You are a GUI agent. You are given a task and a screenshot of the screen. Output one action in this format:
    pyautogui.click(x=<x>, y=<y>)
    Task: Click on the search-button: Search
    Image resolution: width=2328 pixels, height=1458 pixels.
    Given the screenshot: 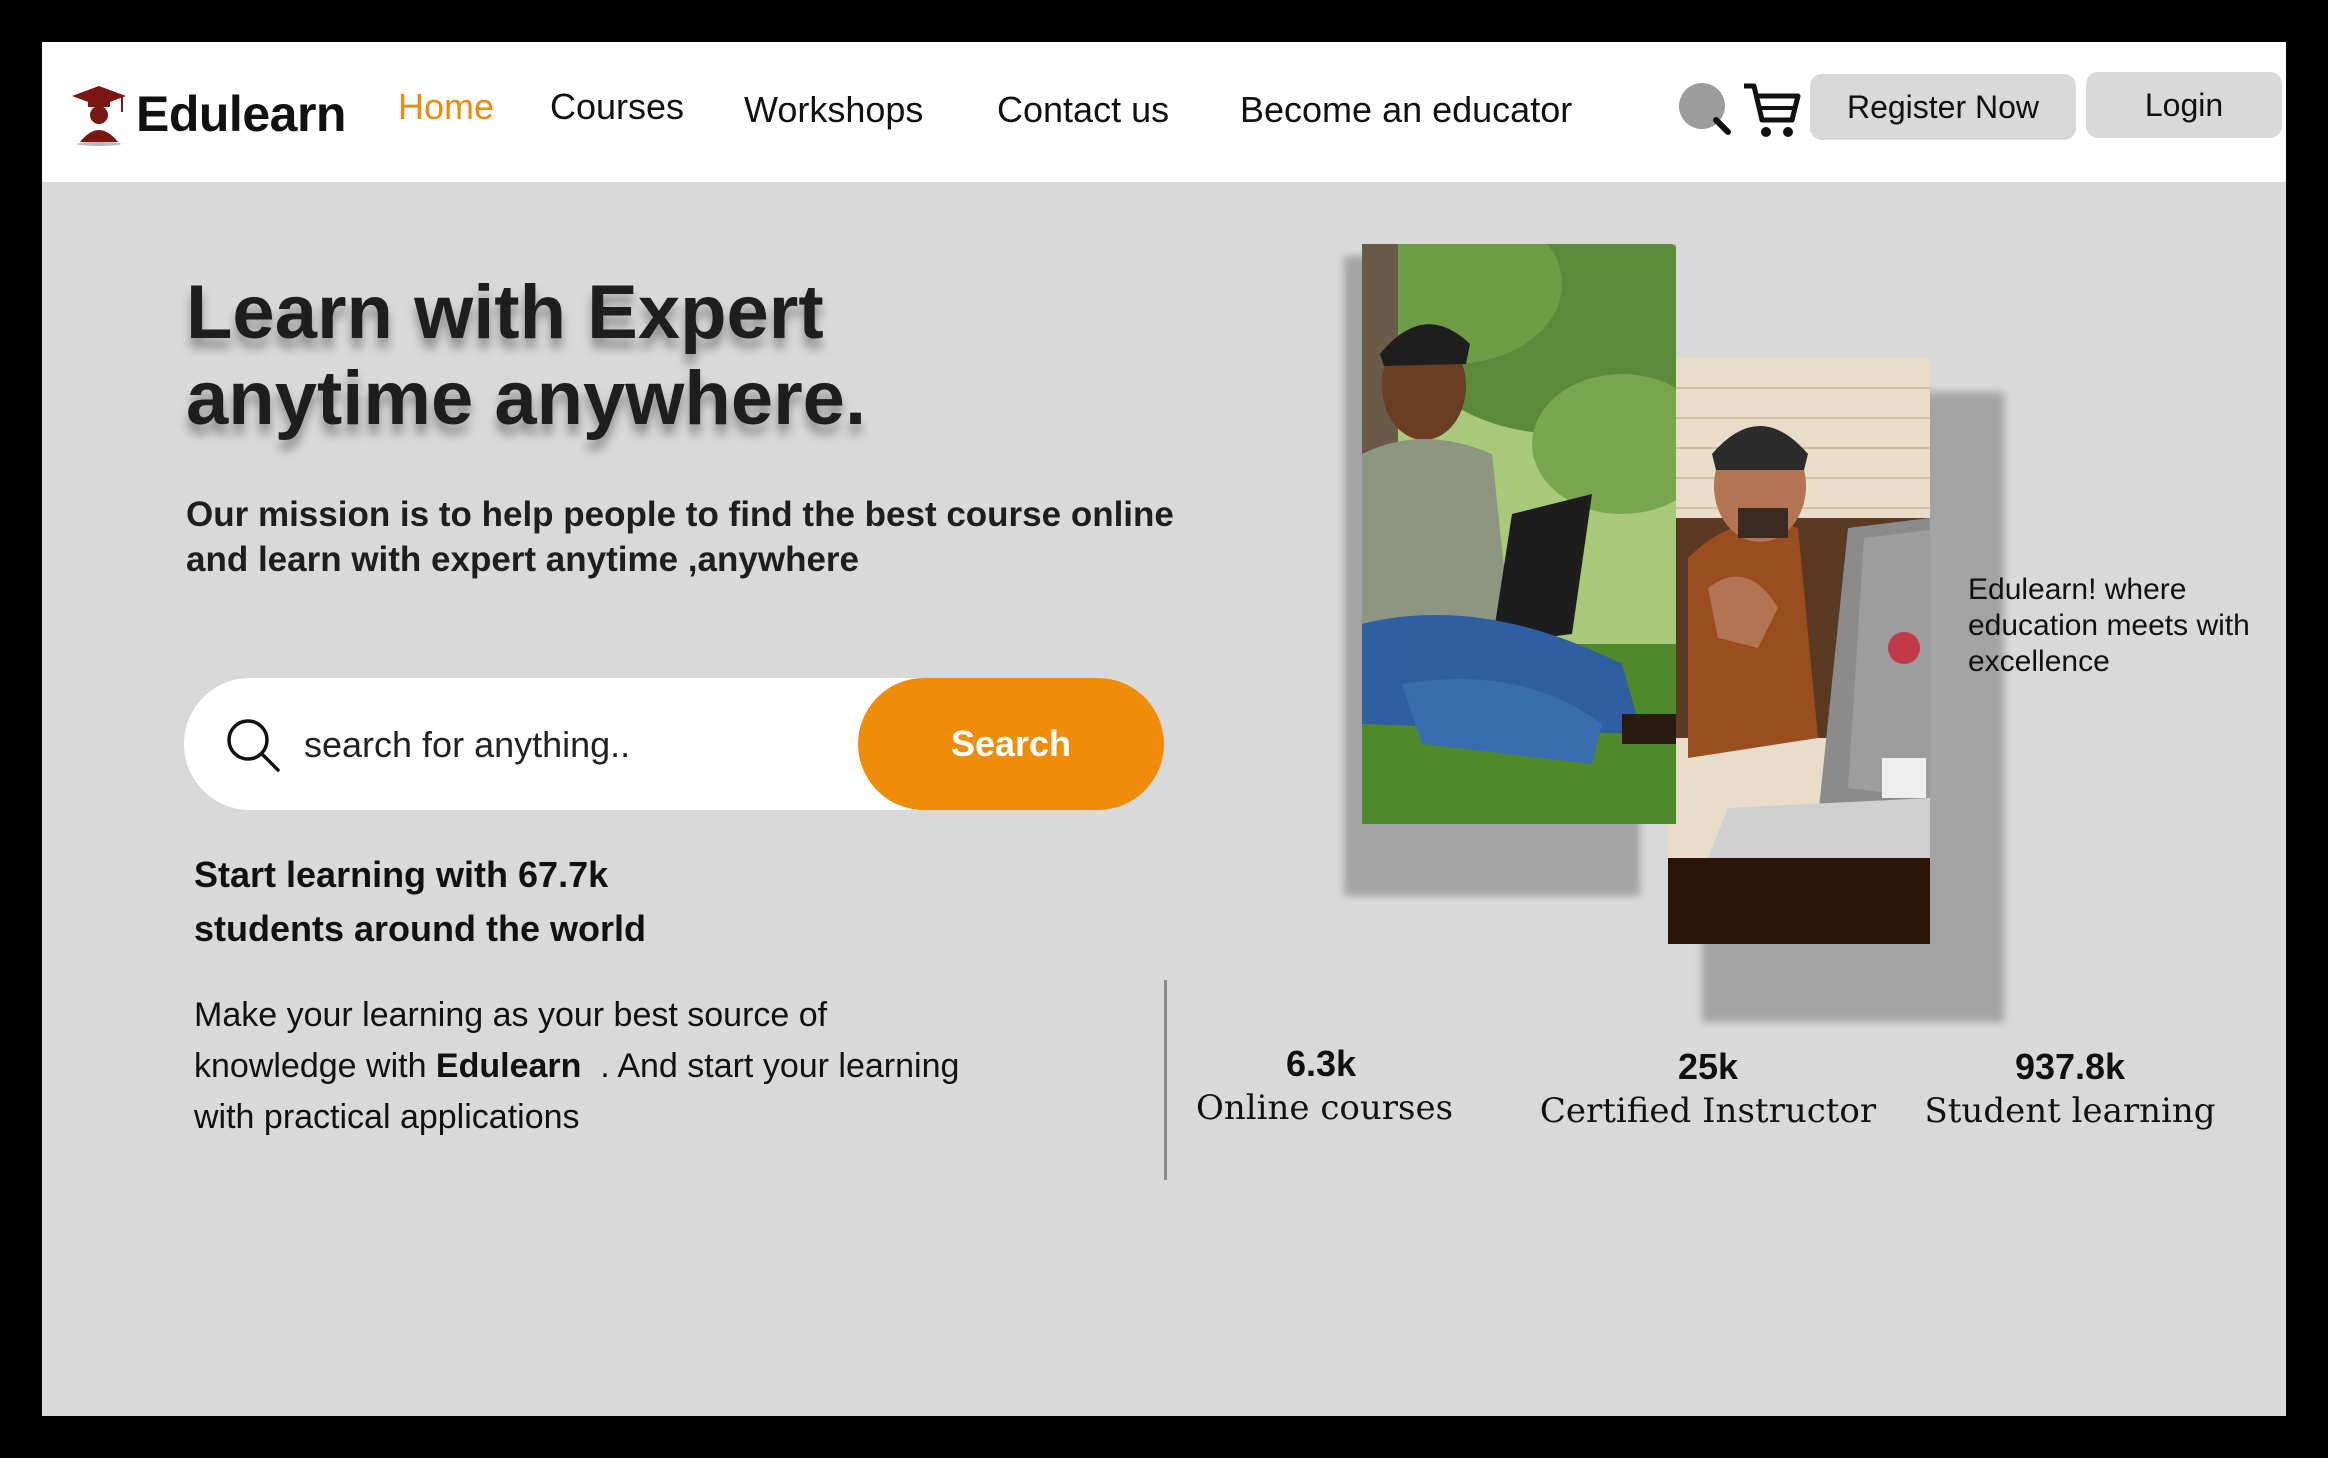 What is the action you would take?
    pyautogui.click(x=1011, y=744)
    